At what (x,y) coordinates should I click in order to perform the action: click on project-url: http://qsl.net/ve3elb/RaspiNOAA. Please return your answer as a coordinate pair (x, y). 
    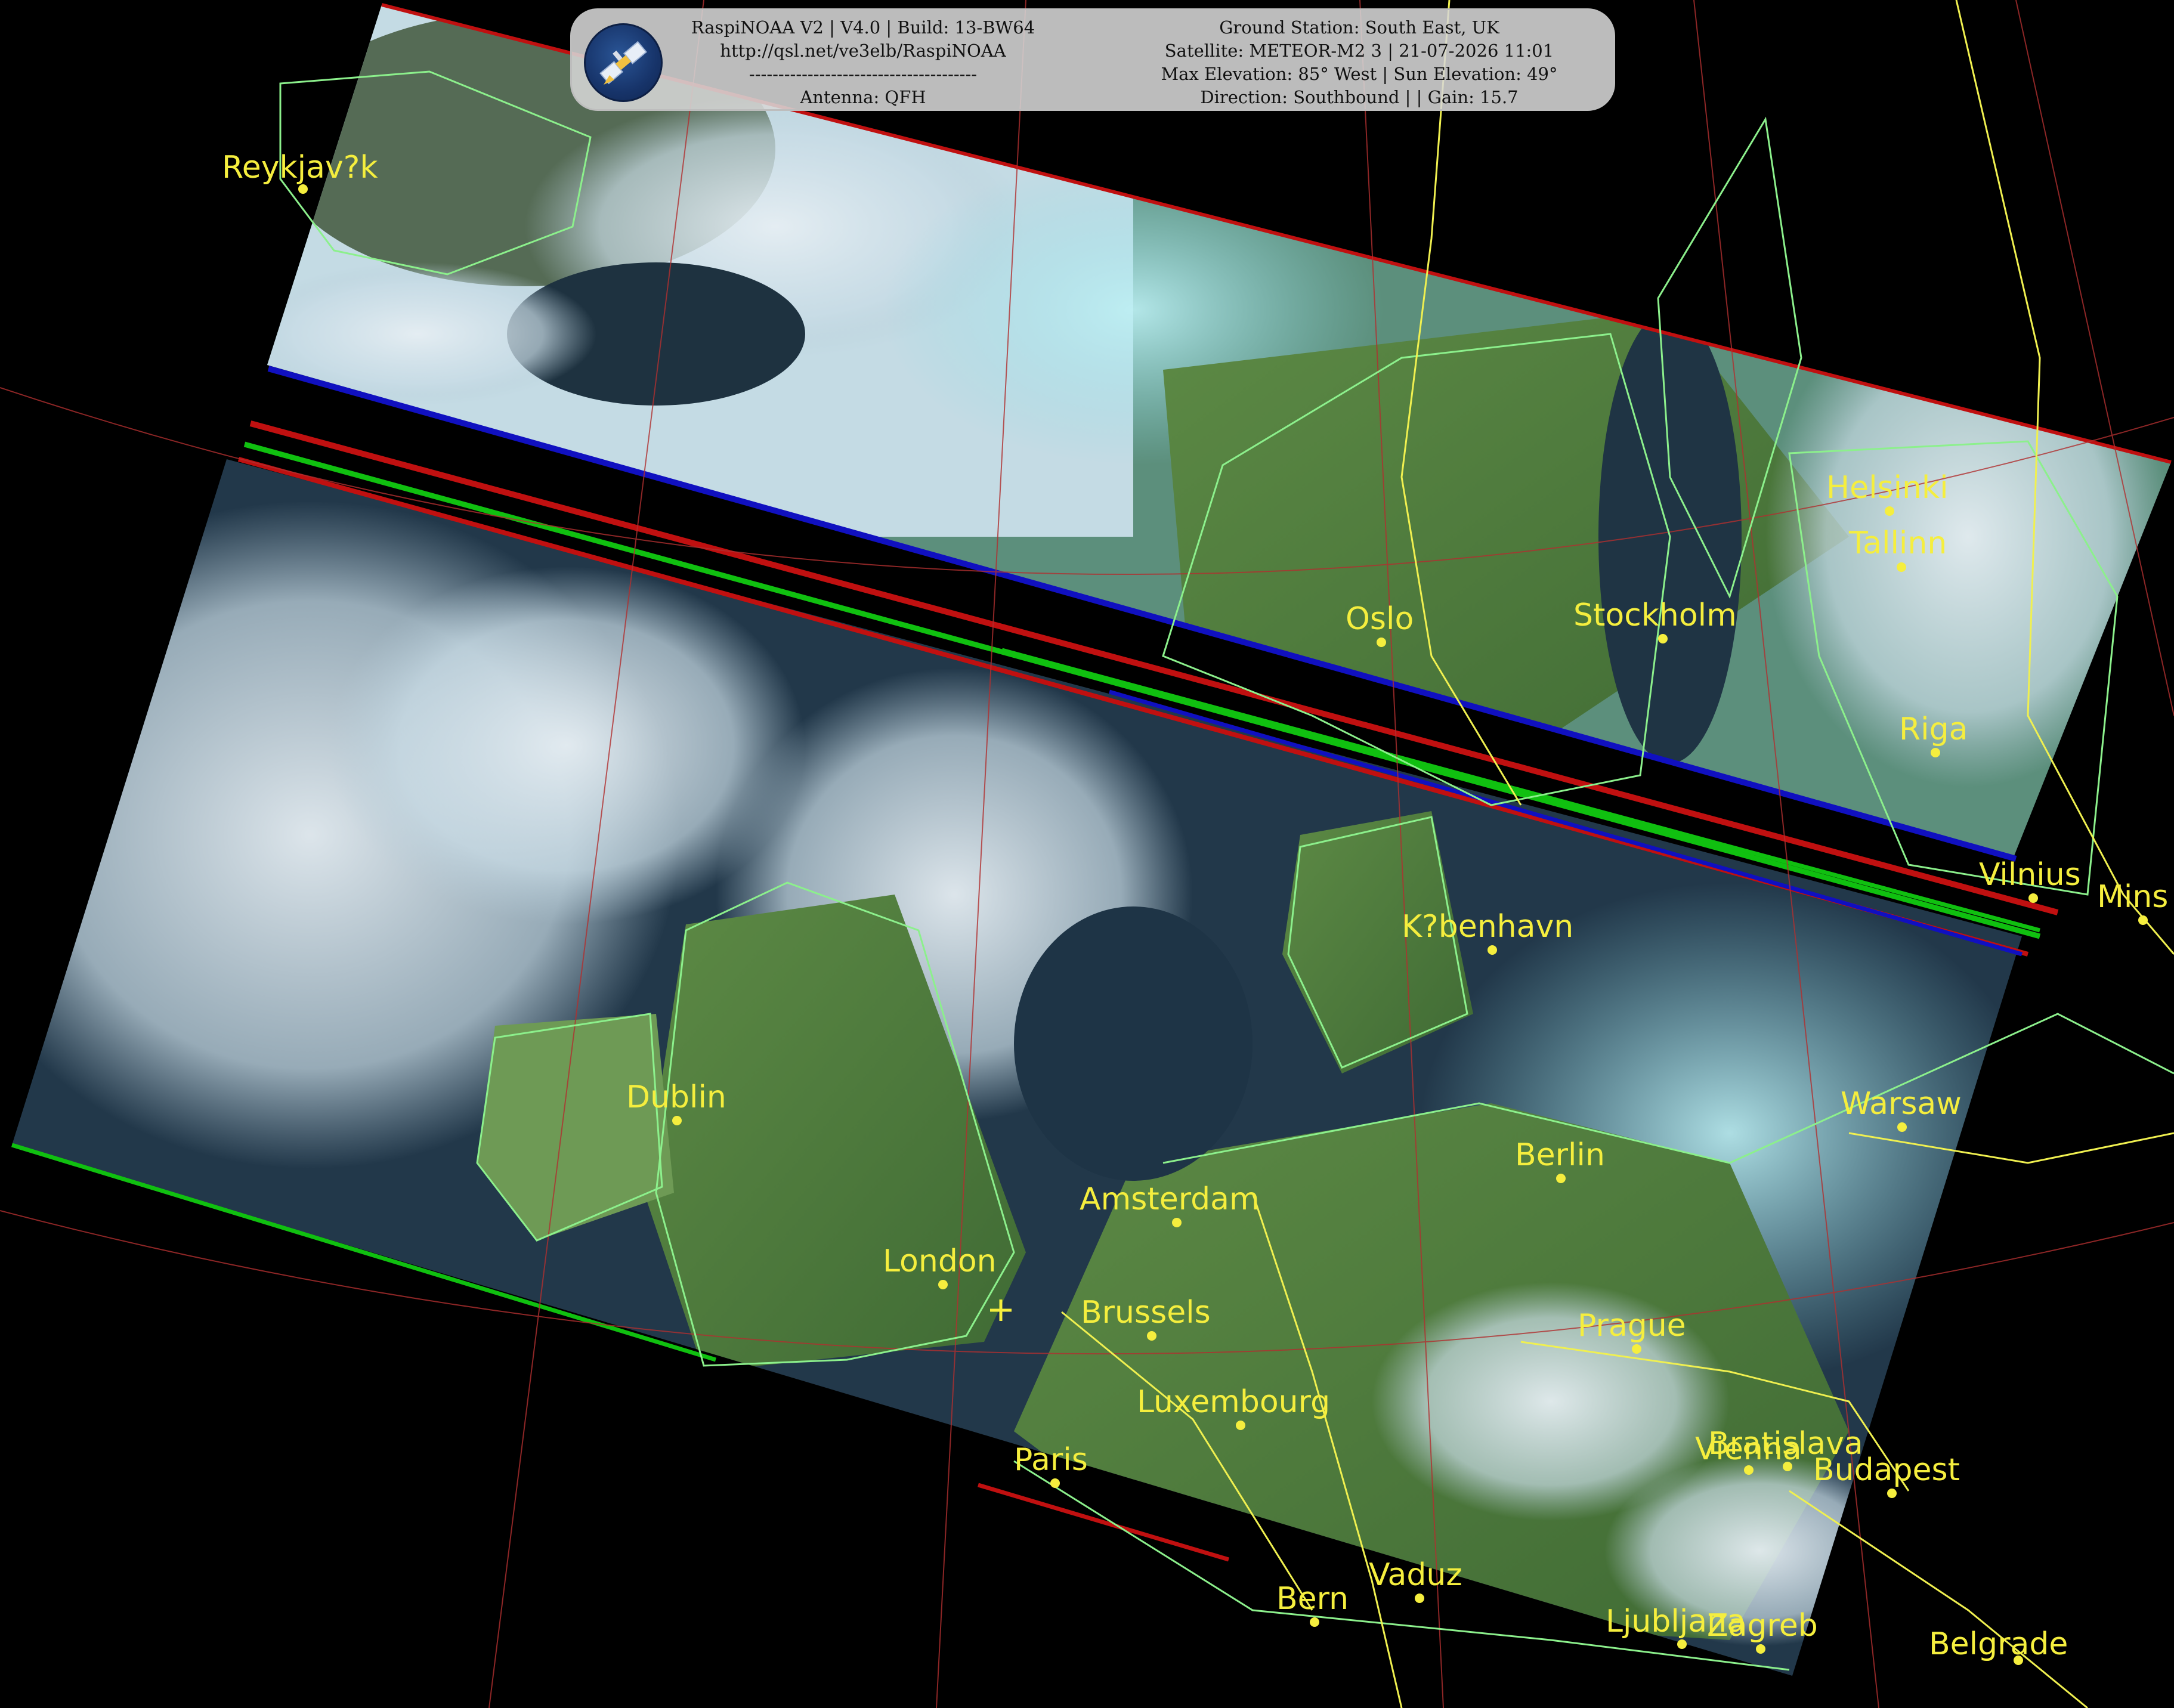
    Looking at the image, I should click on (863, 51).